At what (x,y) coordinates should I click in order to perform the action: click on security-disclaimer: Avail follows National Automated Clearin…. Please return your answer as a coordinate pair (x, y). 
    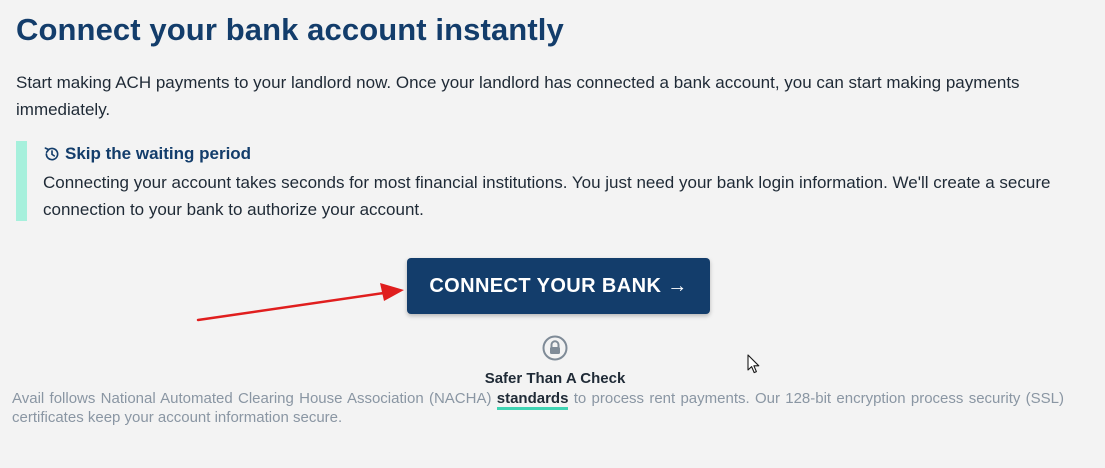
    Looking at the image, I should click on (538, 408).